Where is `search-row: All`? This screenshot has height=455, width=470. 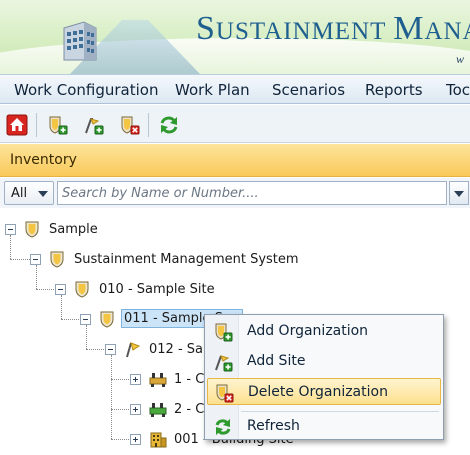
search-row: All is located at coordinates (235, 193).